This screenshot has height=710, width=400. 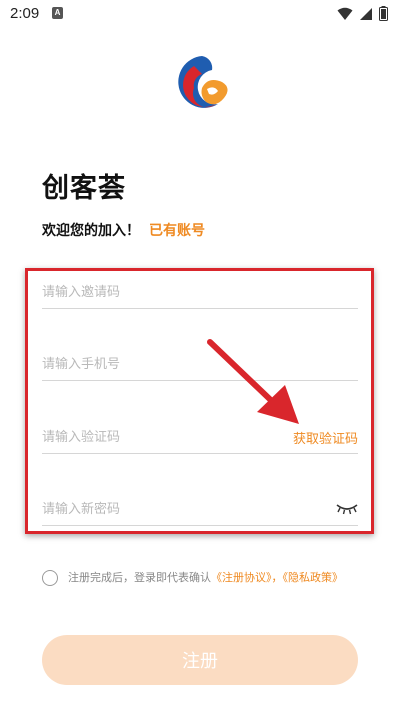 I want to click on system-icons, so click(x=362, y=13).